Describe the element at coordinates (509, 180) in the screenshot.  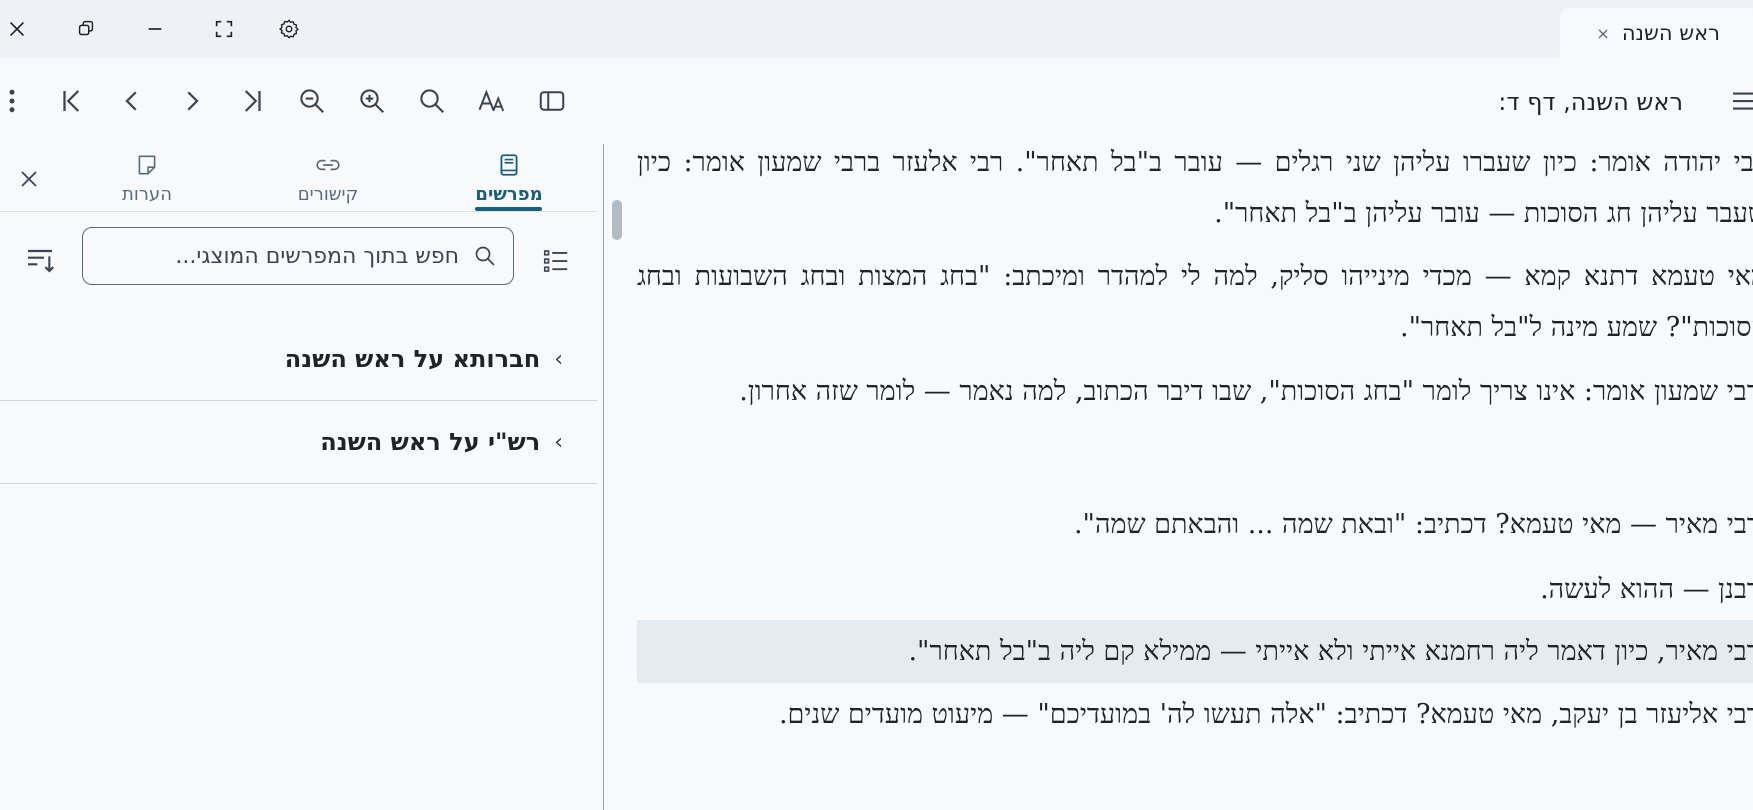
I see `tab-commentaries: מפרשים` at that location.